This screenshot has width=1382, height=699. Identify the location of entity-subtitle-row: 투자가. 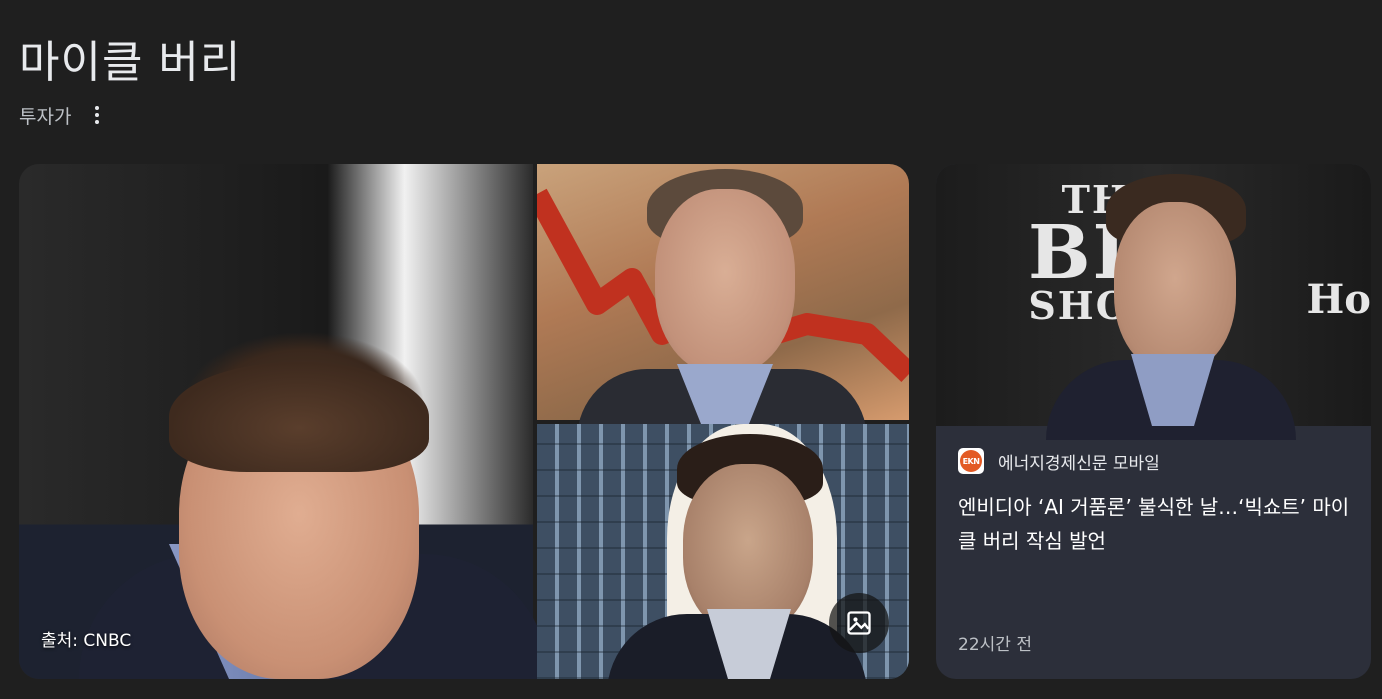
(63, 115).